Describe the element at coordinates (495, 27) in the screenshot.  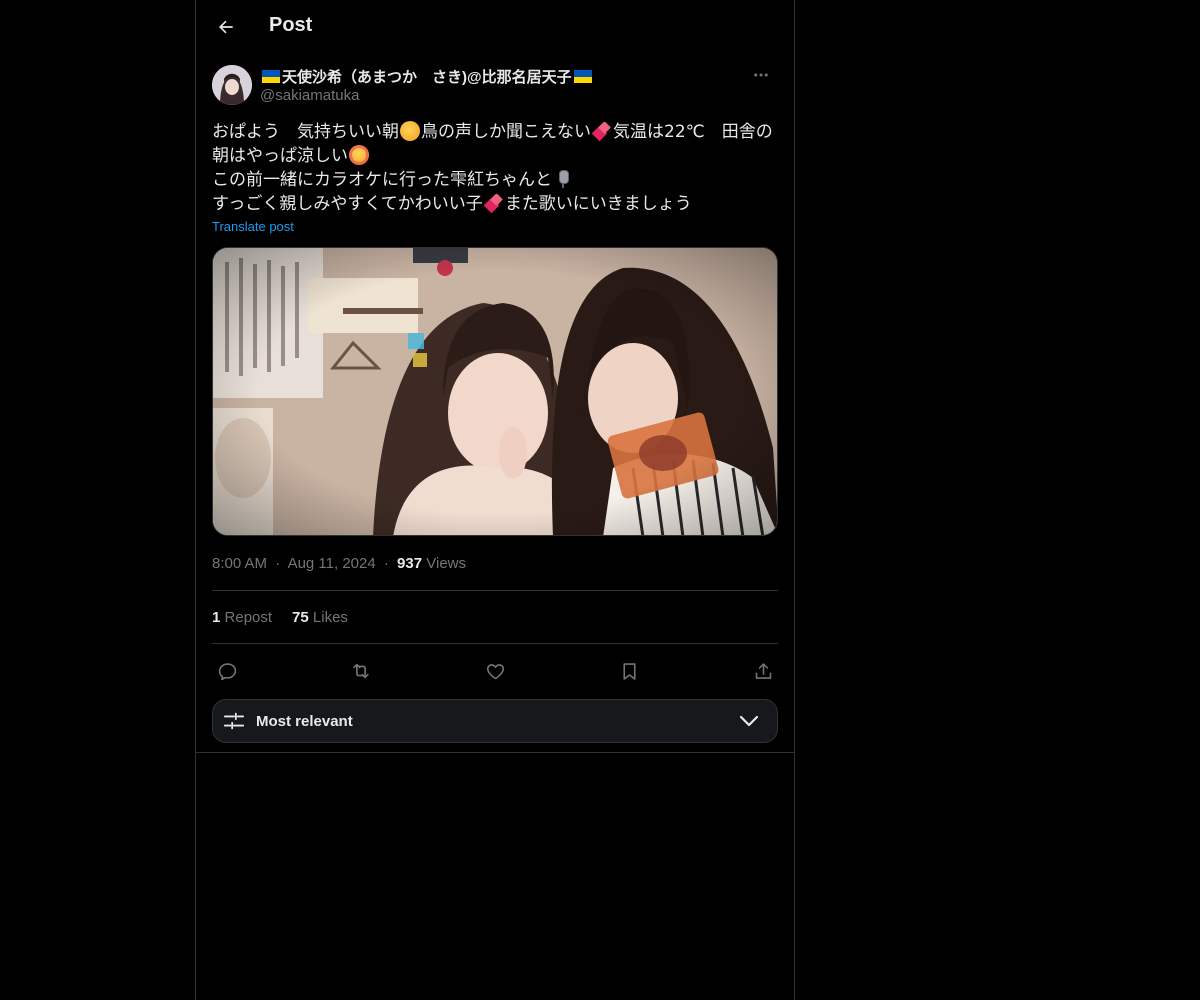
I see `page-header: Post` at that location.